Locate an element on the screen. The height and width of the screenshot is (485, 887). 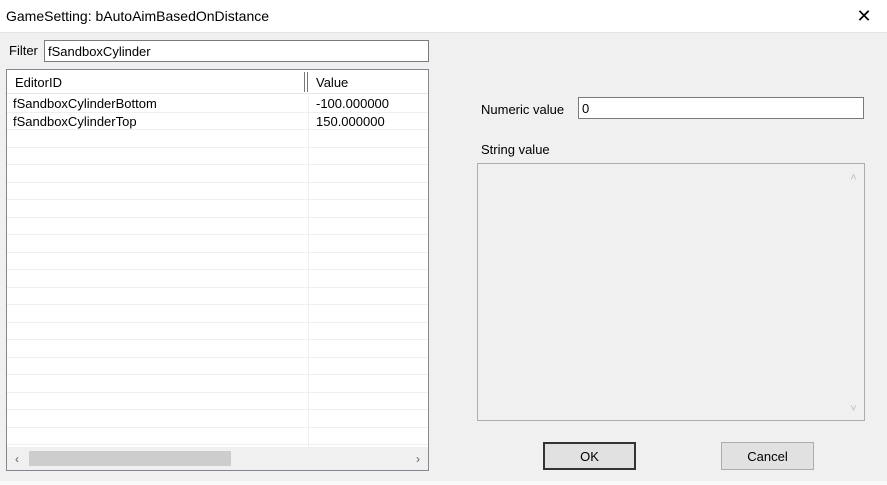
close-button: ✕ is located at coordinates (864, 16).